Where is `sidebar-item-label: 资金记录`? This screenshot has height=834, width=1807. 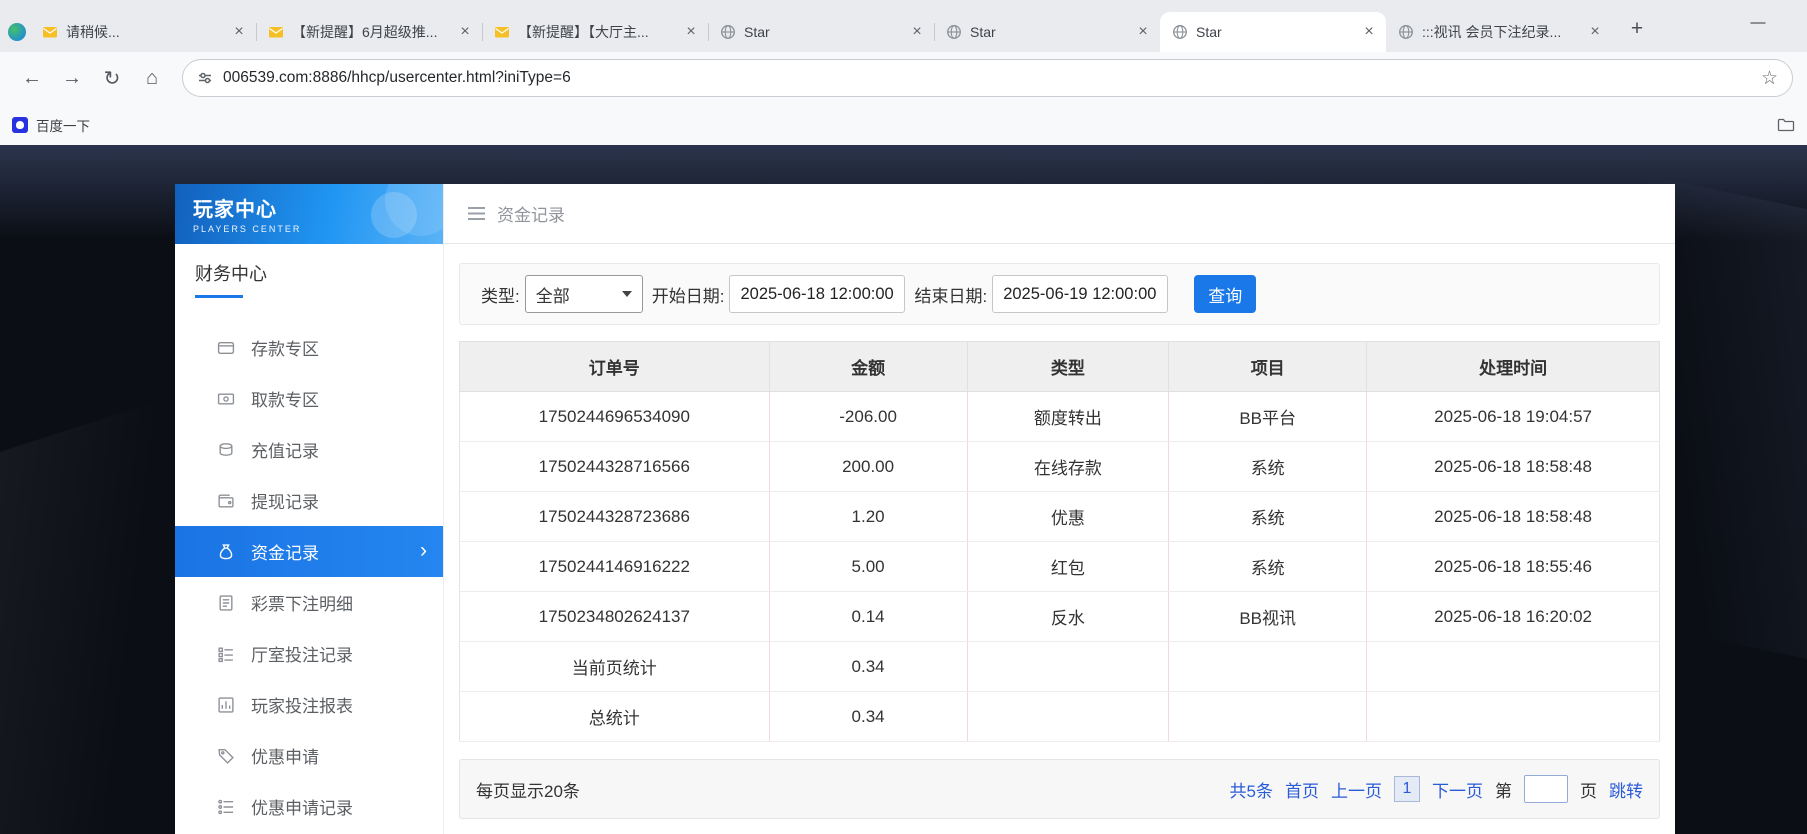
sidebar-item-label: 资金记录 is located at coordinates (285, 553).